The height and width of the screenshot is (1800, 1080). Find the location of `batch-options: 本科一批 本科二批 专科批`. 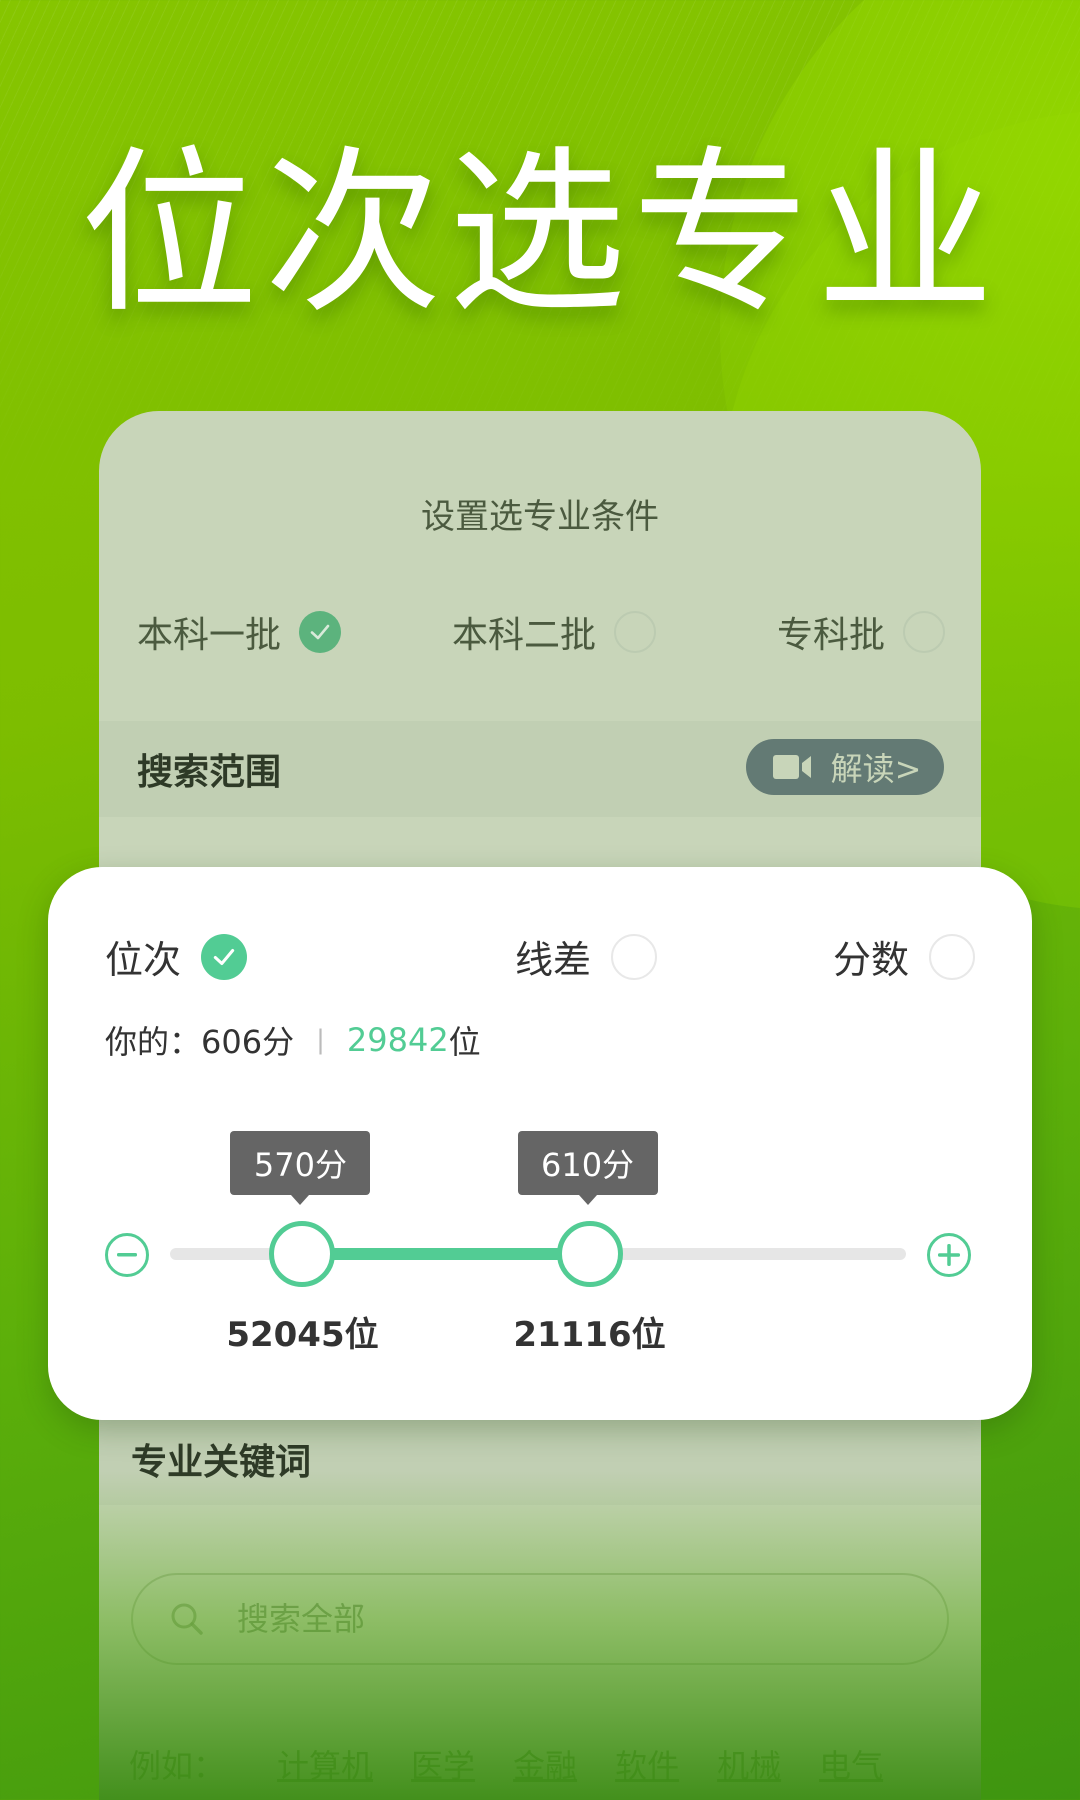

batch-options: 本科一批 本科二批 专科批 is located at coordinates (541, 631).